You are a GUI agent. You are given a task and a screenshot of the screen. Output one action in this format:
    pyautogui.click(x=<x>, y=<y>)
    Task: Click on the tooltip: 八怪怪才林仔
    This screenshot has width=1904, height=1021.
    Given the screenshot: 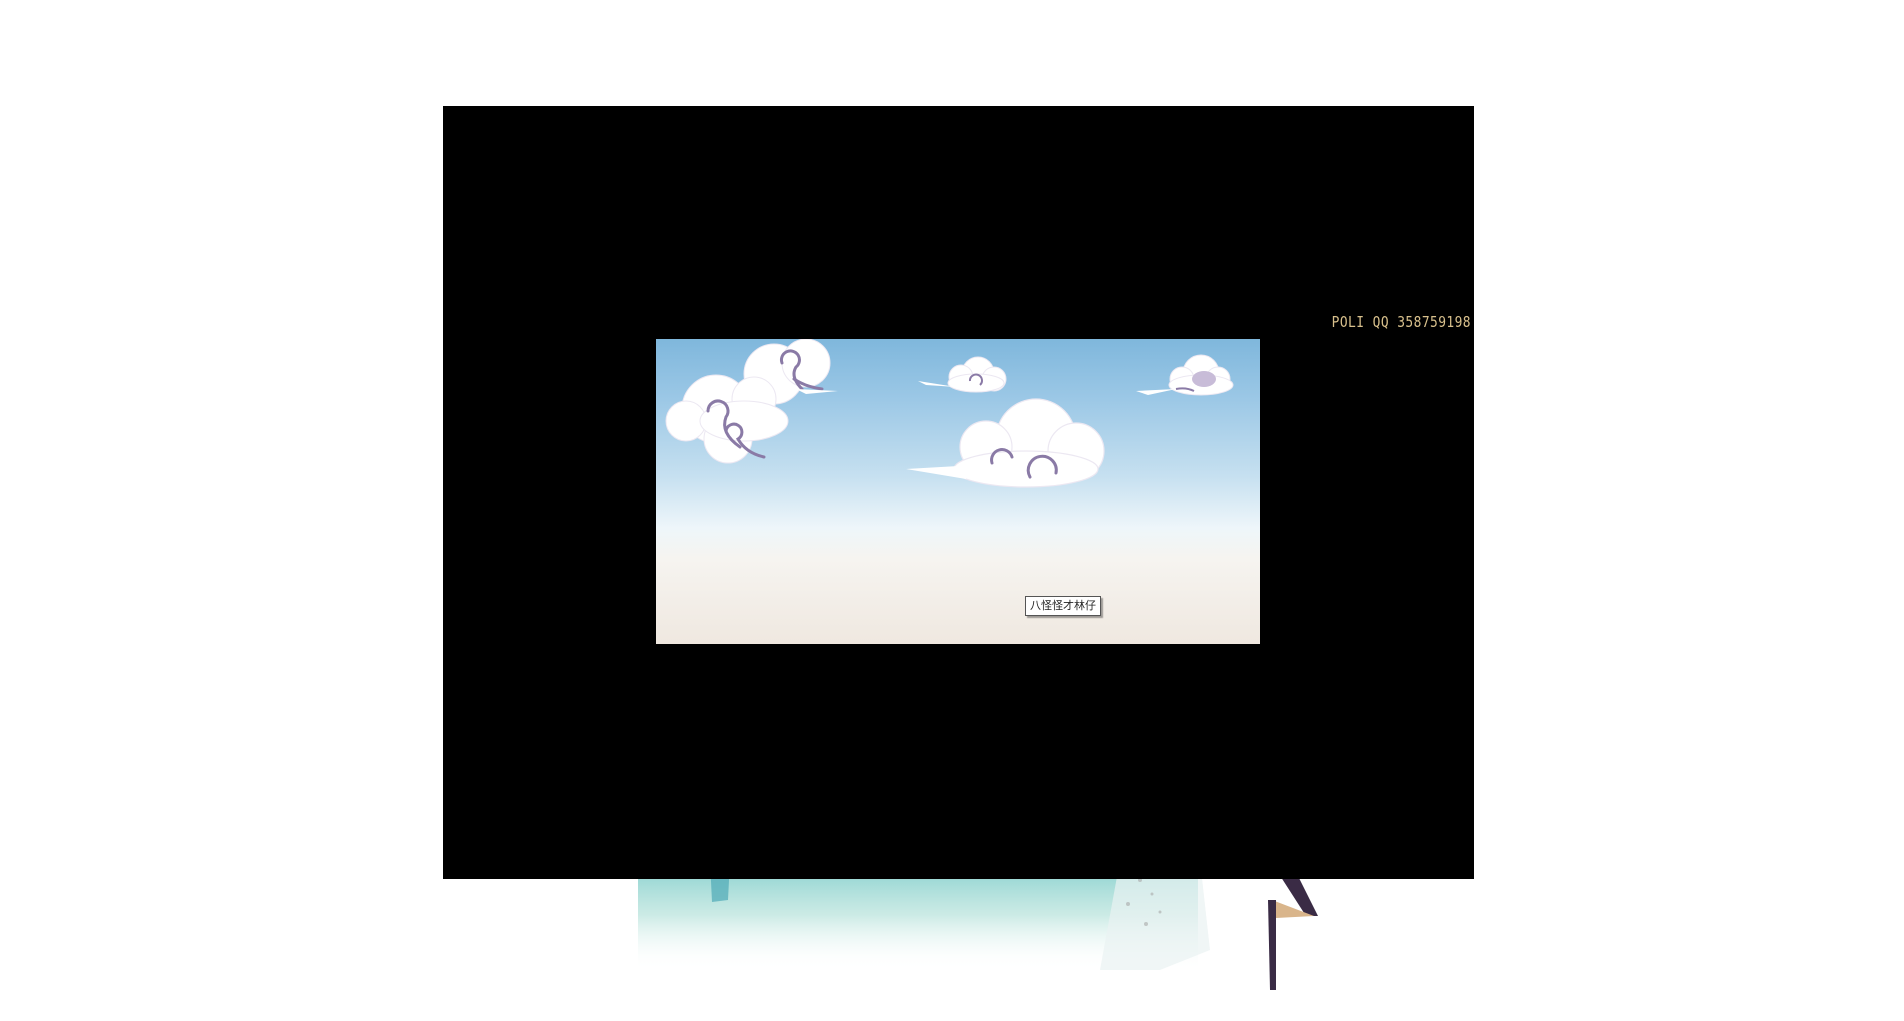 What is the action you would take?
    pyautogui.click(x=1063, y=606)
    